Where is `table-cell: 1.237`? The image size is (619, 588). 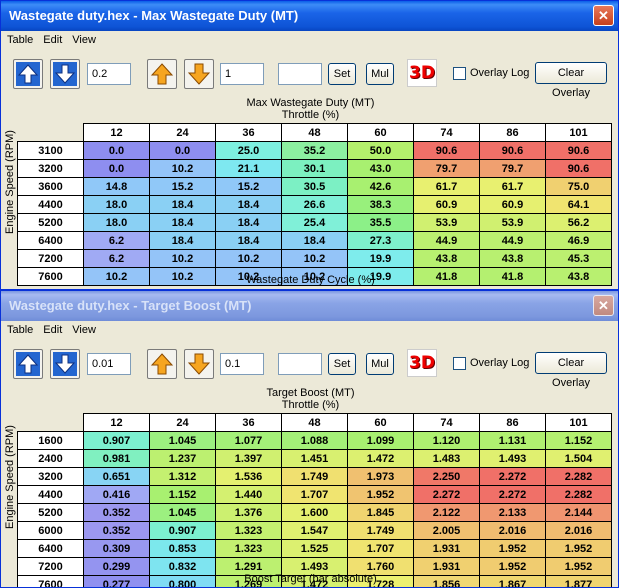 table-cell: 1.237 is located at coordinates (182, 458).